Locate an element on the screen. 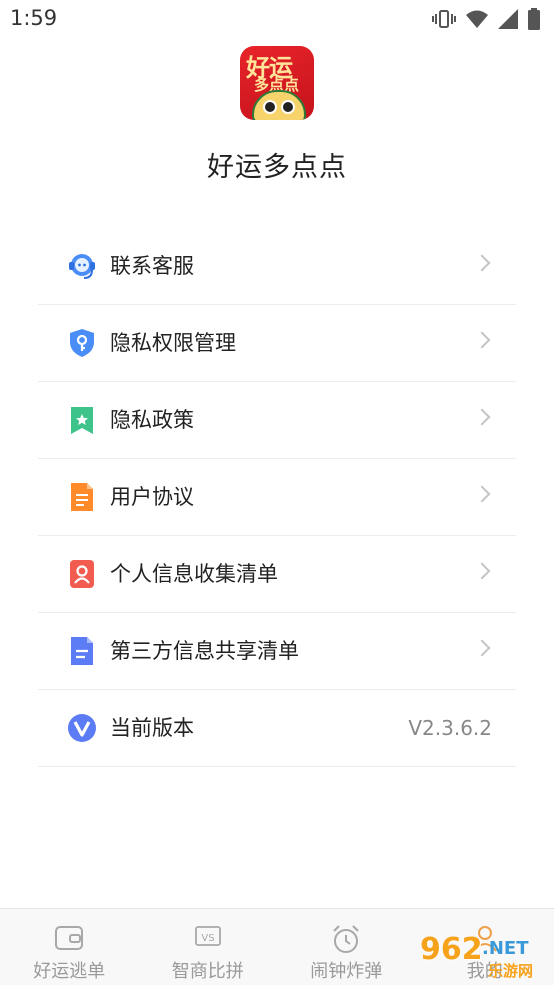 This screenshot has height=985, width=554. tab-naozhong-zhadan: 闹钟炸弹 is located at coordinates (346, 947).